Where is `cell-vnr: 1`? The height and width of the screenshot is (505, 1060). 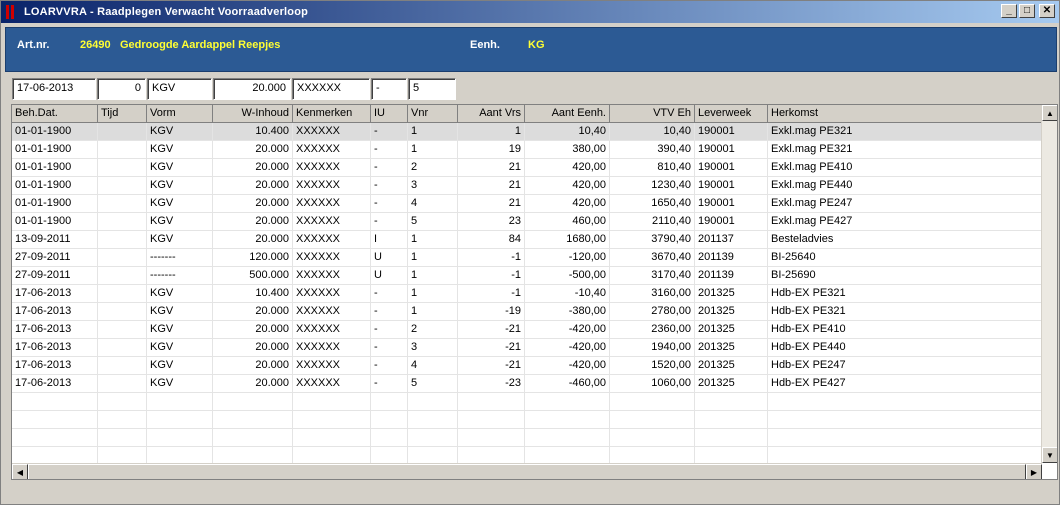
cell-vnr: 1 is located at coordinates (433, 132).